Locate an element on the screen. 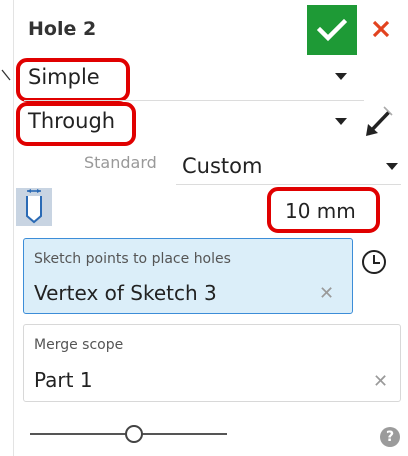 This screenshot has height=456, width=408. clock-icon is located at coordinates (374, 262).